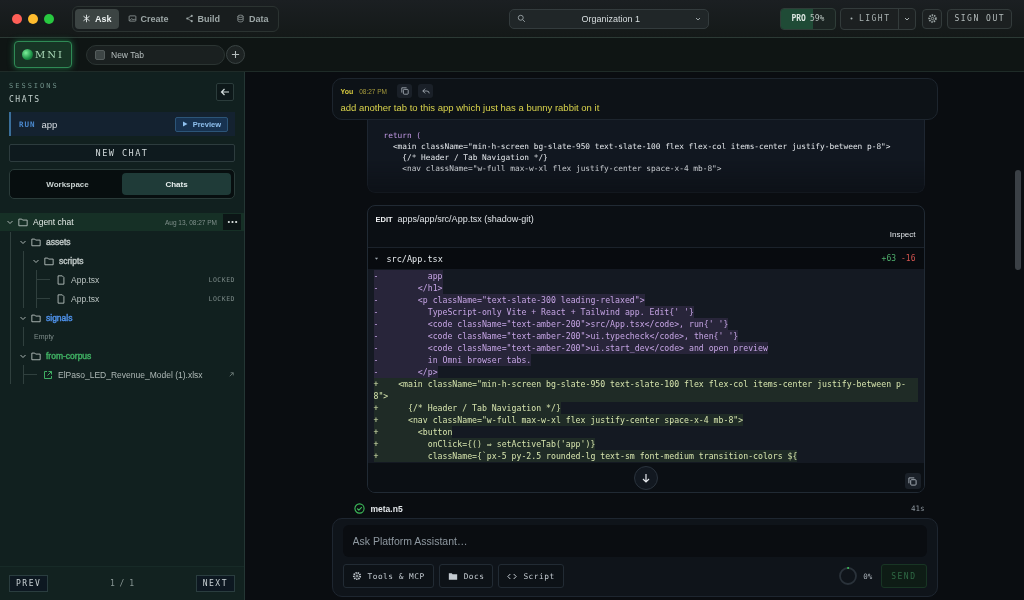 The width and height of the screenshot is (1024, 600). What do you see at coordinates (184, 124) in the screenshot?
I see `play-icon` at bounding box center [184, 124].